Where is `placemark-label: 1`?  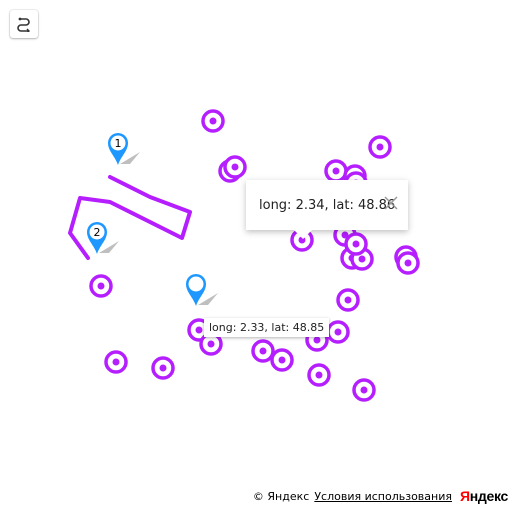
placemark-label: 1 is located at coordinates (118, 143).